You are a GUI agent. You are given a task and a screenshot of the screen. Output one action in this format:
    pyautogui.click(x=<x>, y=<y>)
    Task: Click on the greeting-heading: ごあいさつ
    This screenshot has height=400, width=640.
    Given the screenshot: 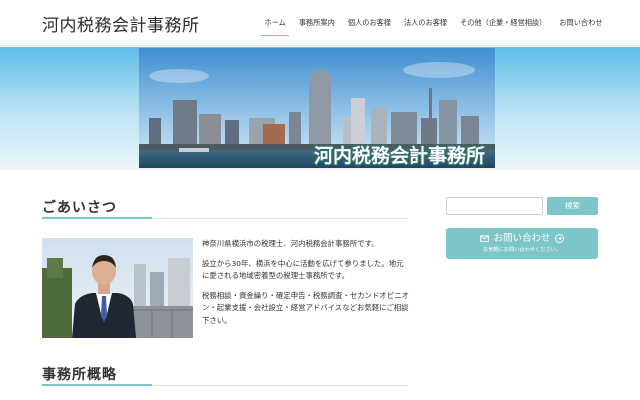 What is the action you would take?
    pyautogui.click(x=79, y=208)
    